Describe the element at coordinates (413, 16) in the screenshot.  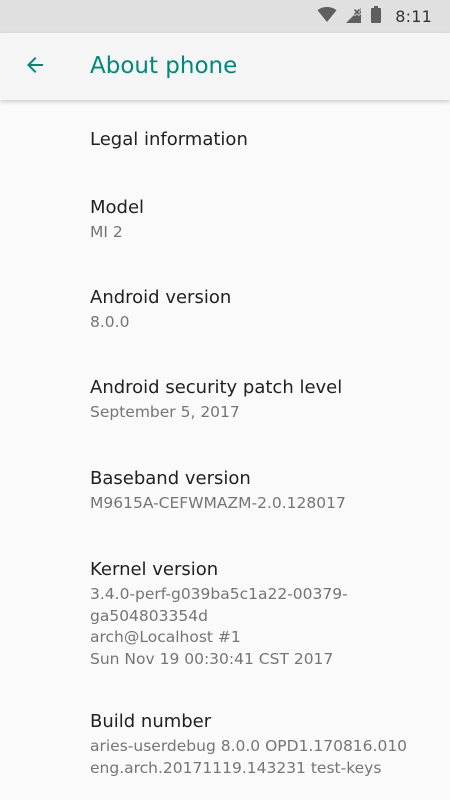
I see `status-time: 8:11` at that location.